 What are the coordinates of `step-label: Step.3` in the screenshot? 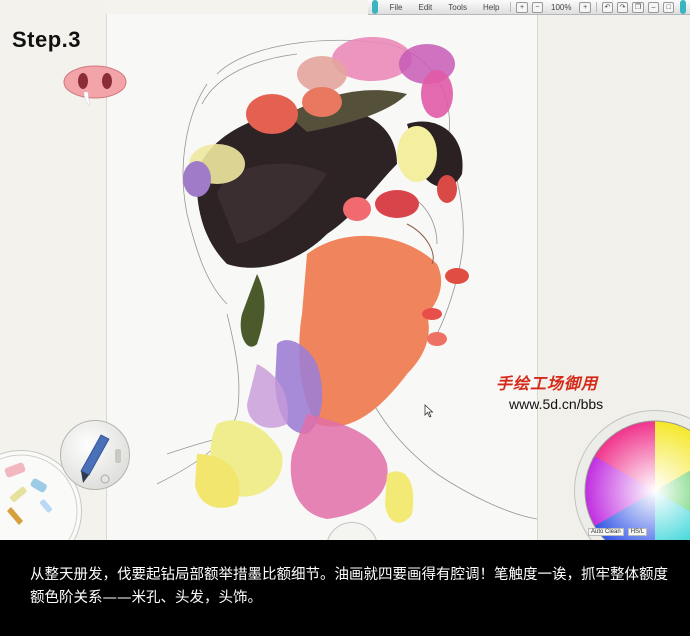 It's located at (47, 39).